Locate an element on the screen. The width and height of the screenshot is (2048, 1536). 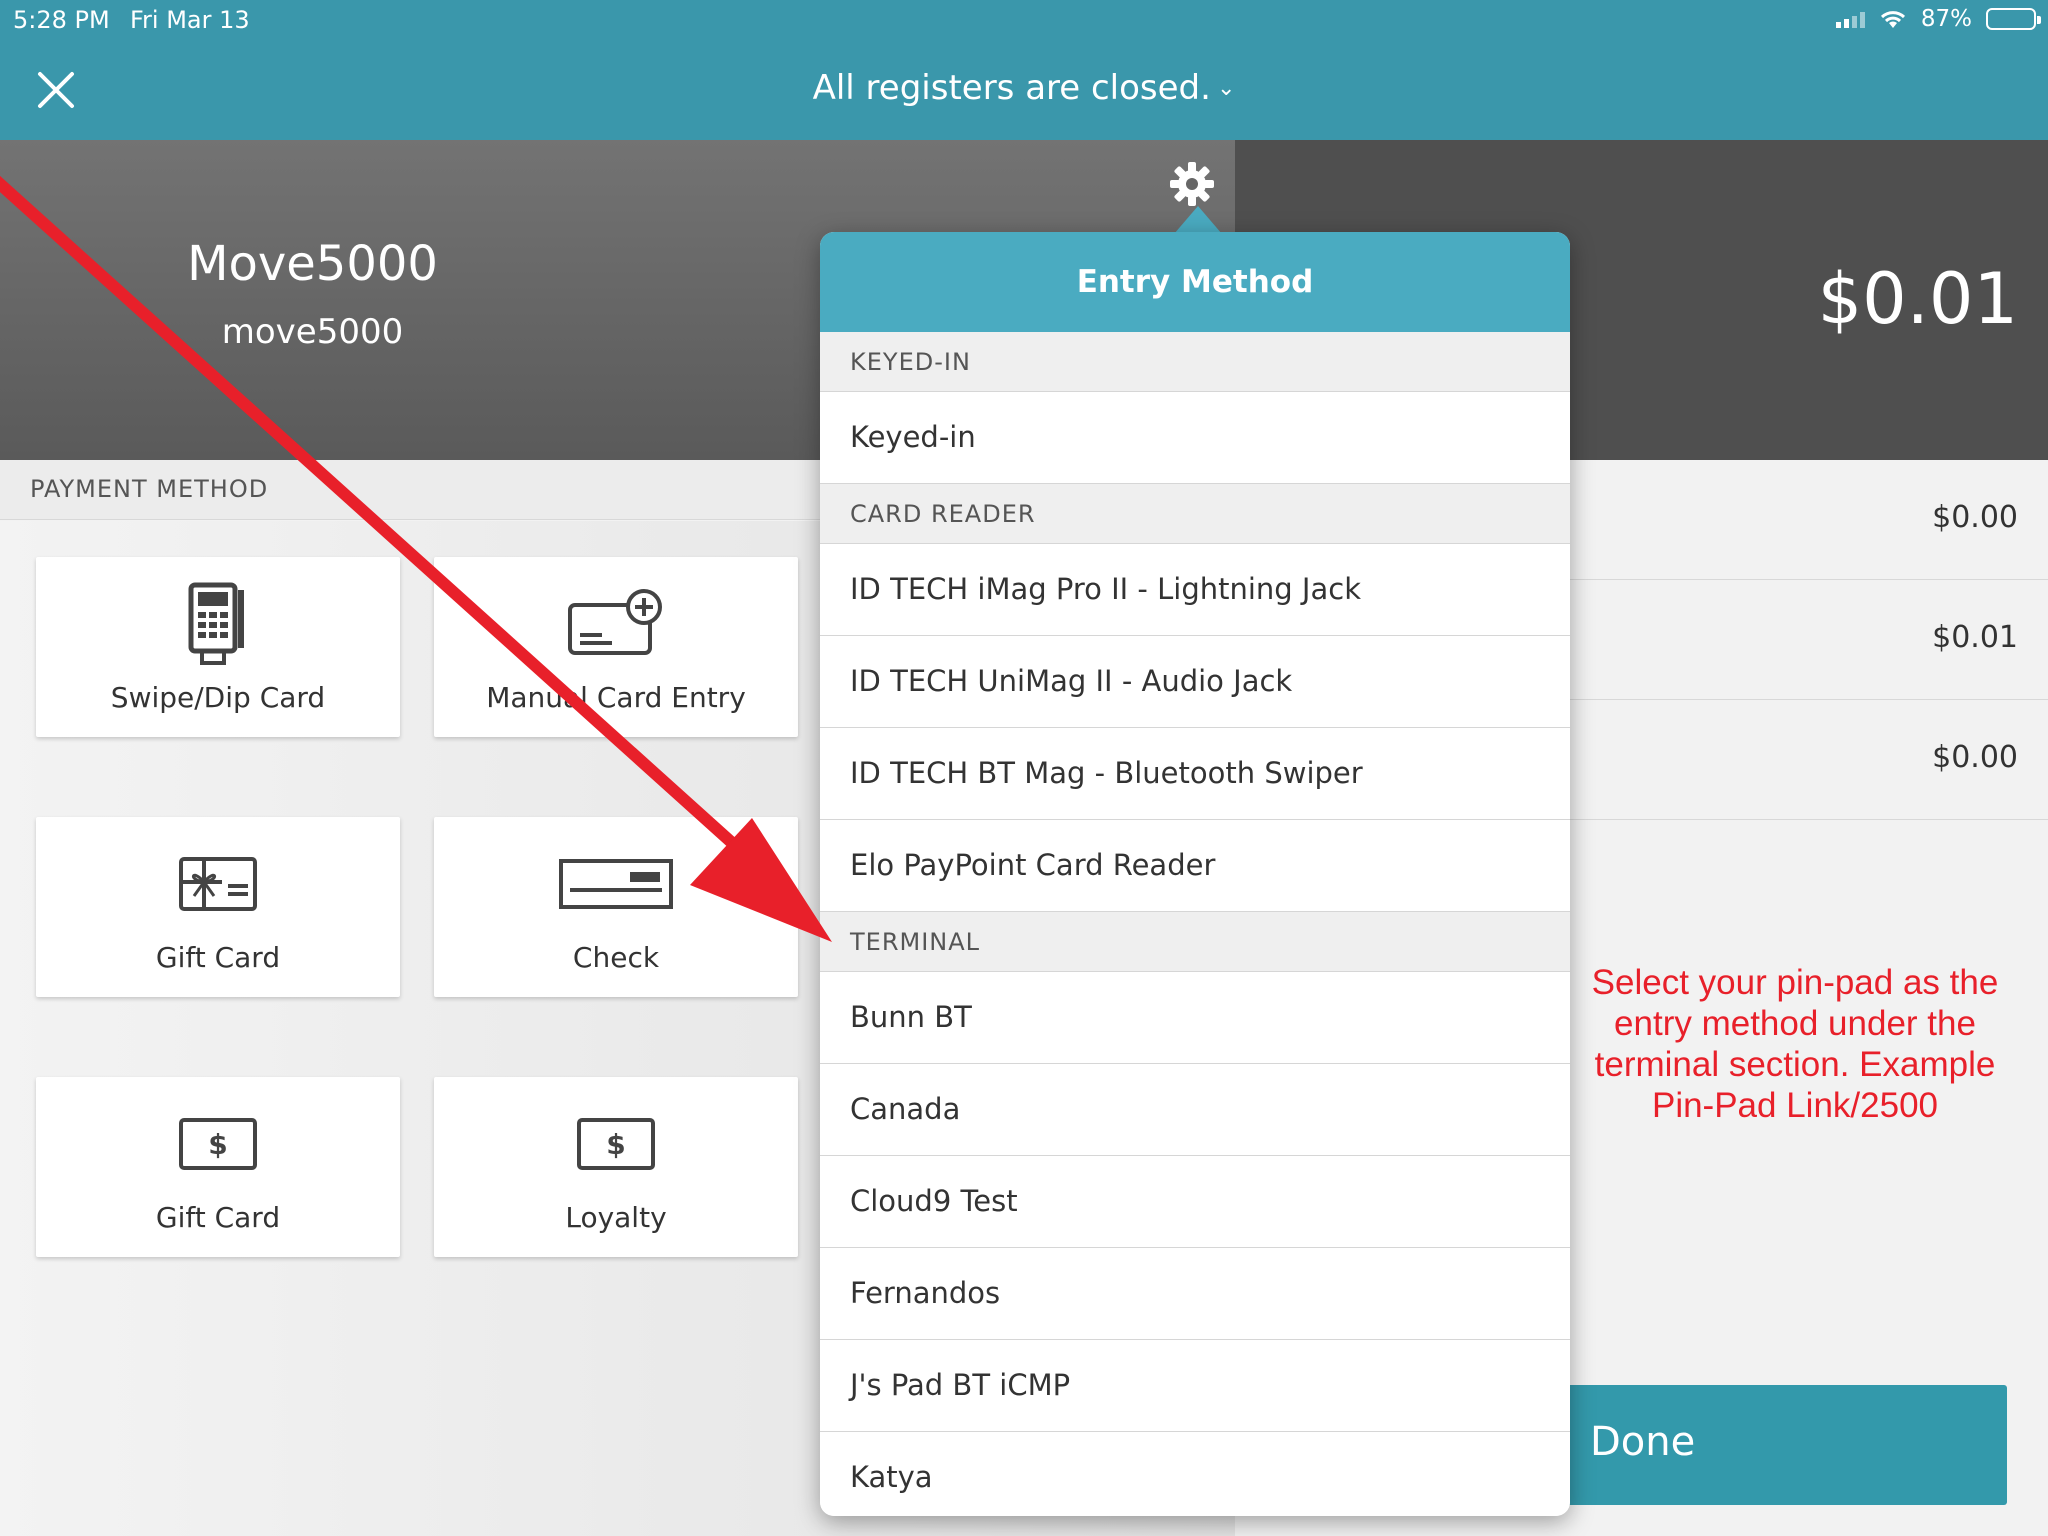
merchant-id: move5000 is located at coordinates (312, 332).